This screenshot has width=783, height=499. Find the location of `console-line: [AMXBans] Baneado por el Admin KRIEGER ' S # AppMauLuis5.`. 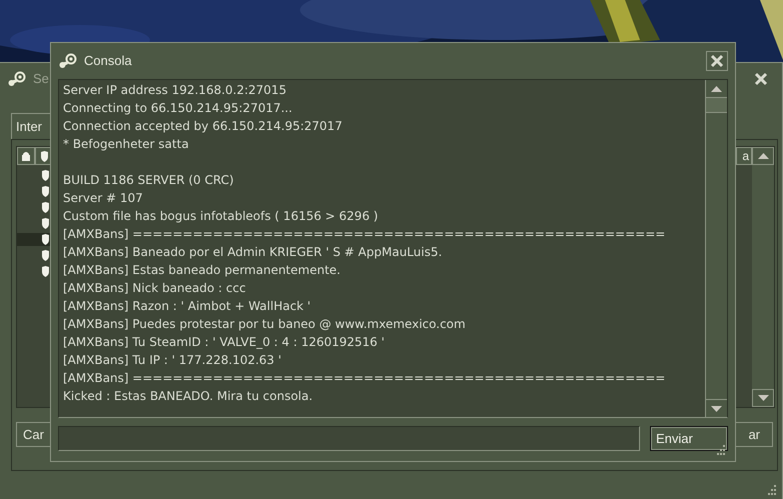

console-line: [AMXBans] Baneado por el Admin KRIEGER ' S # AppMauLuis5. is located at coordinates (252, 252).